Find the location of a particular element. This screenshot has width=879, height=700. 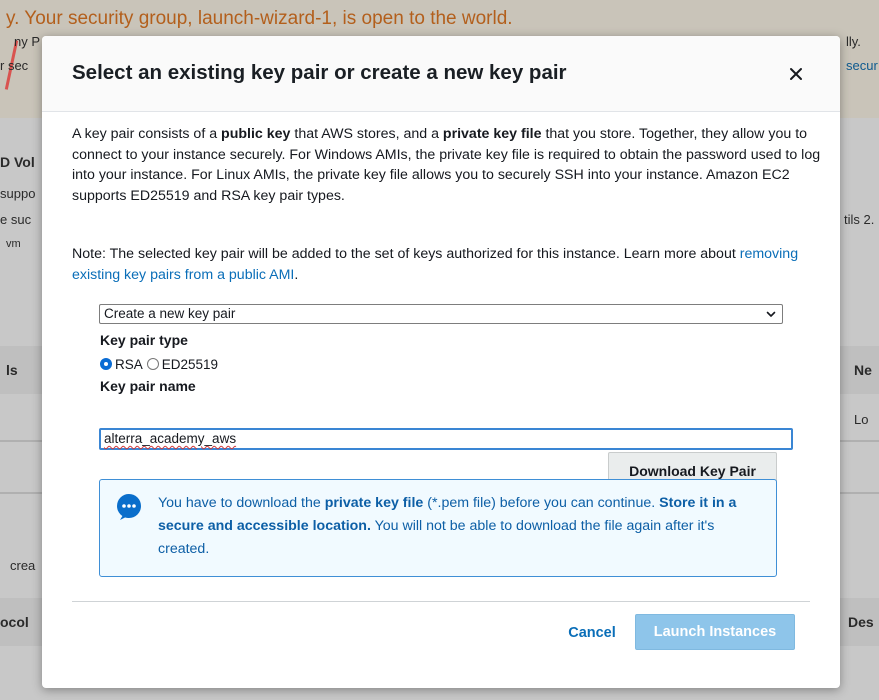

key-pair-name-label: Key pair name is located at coordinates (148, 386).